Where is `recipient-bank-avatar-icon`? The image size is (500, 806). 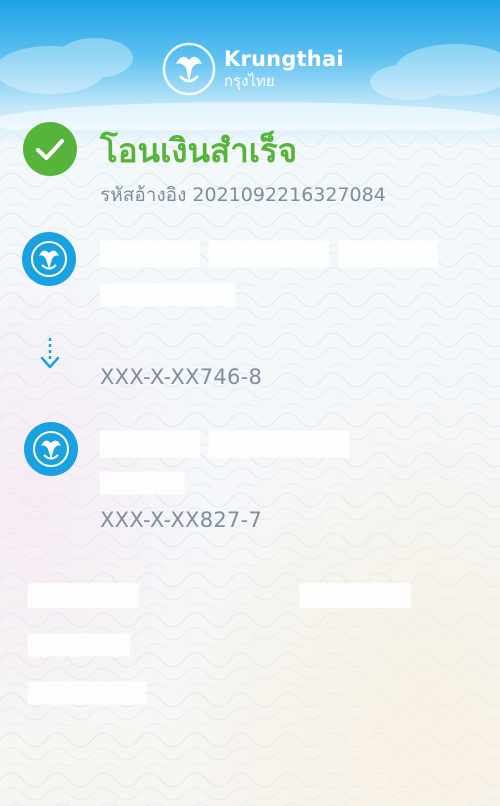 recipient-bank-avatar-icon is located at coordinates (51, 449).